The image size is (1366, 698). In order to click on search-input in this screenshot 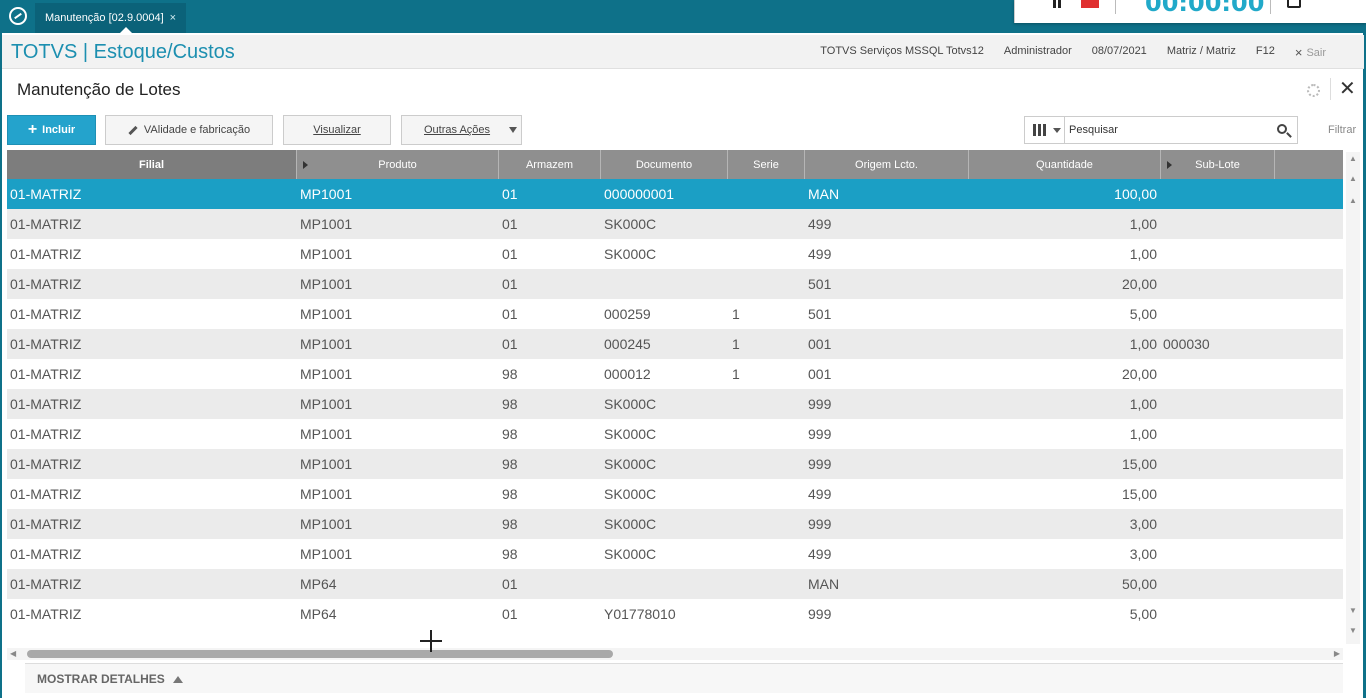, I will do `click(1169, 130)`.